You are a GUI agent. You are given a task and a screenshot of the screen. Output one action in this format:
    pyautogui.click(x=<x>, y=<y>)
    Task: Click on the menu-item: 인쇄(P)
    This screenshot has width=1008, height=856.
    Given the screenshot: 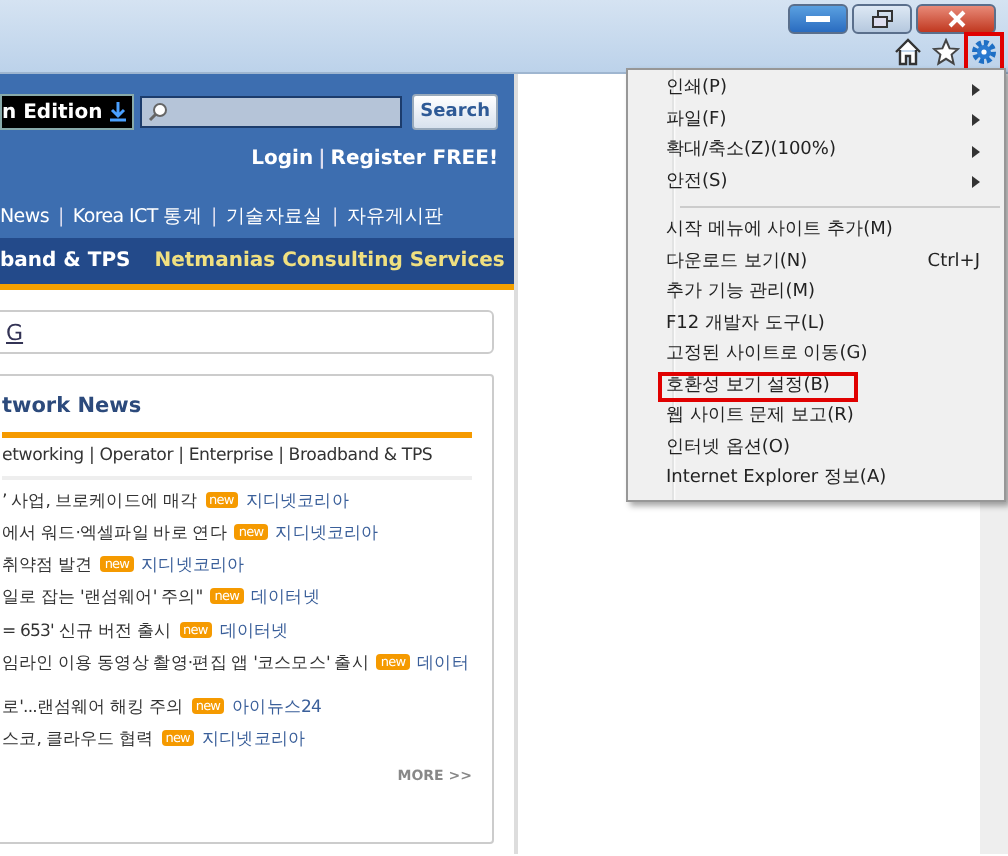 What is the action you would take?
    pyautogui.click(x=816, y=89)
    